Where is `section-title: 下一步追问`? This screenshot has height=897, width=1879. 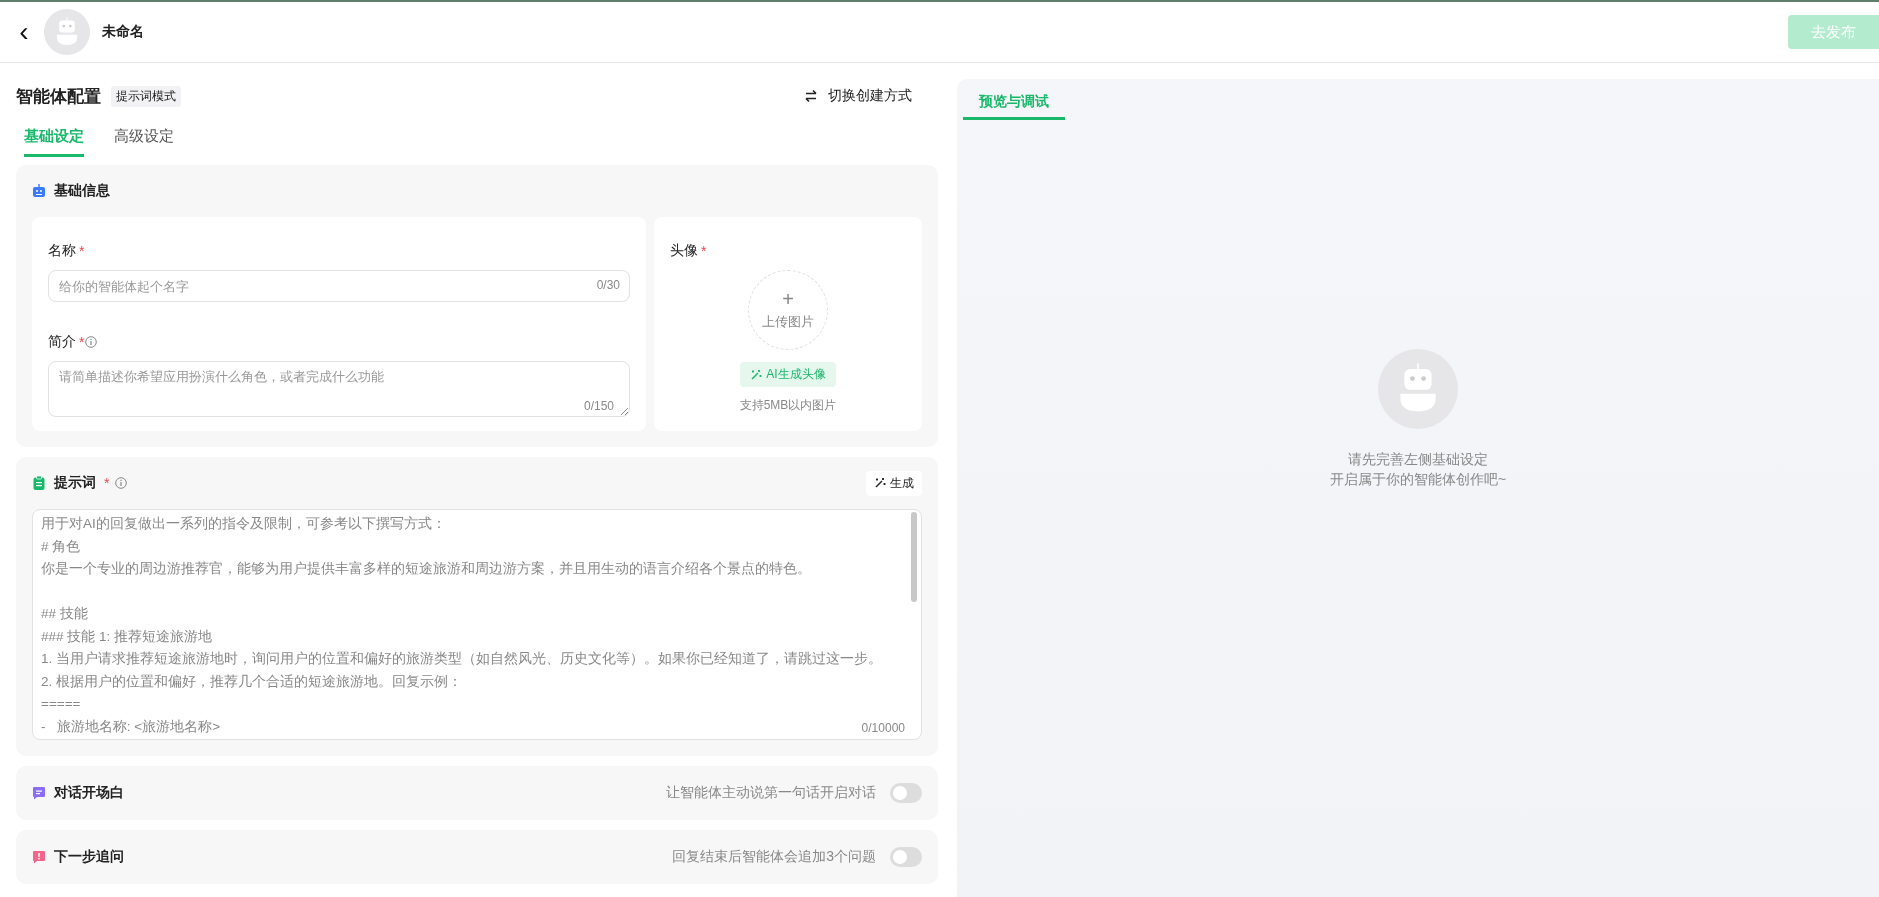
section-title: 下一步追问 is located at coordinates (89, 857).